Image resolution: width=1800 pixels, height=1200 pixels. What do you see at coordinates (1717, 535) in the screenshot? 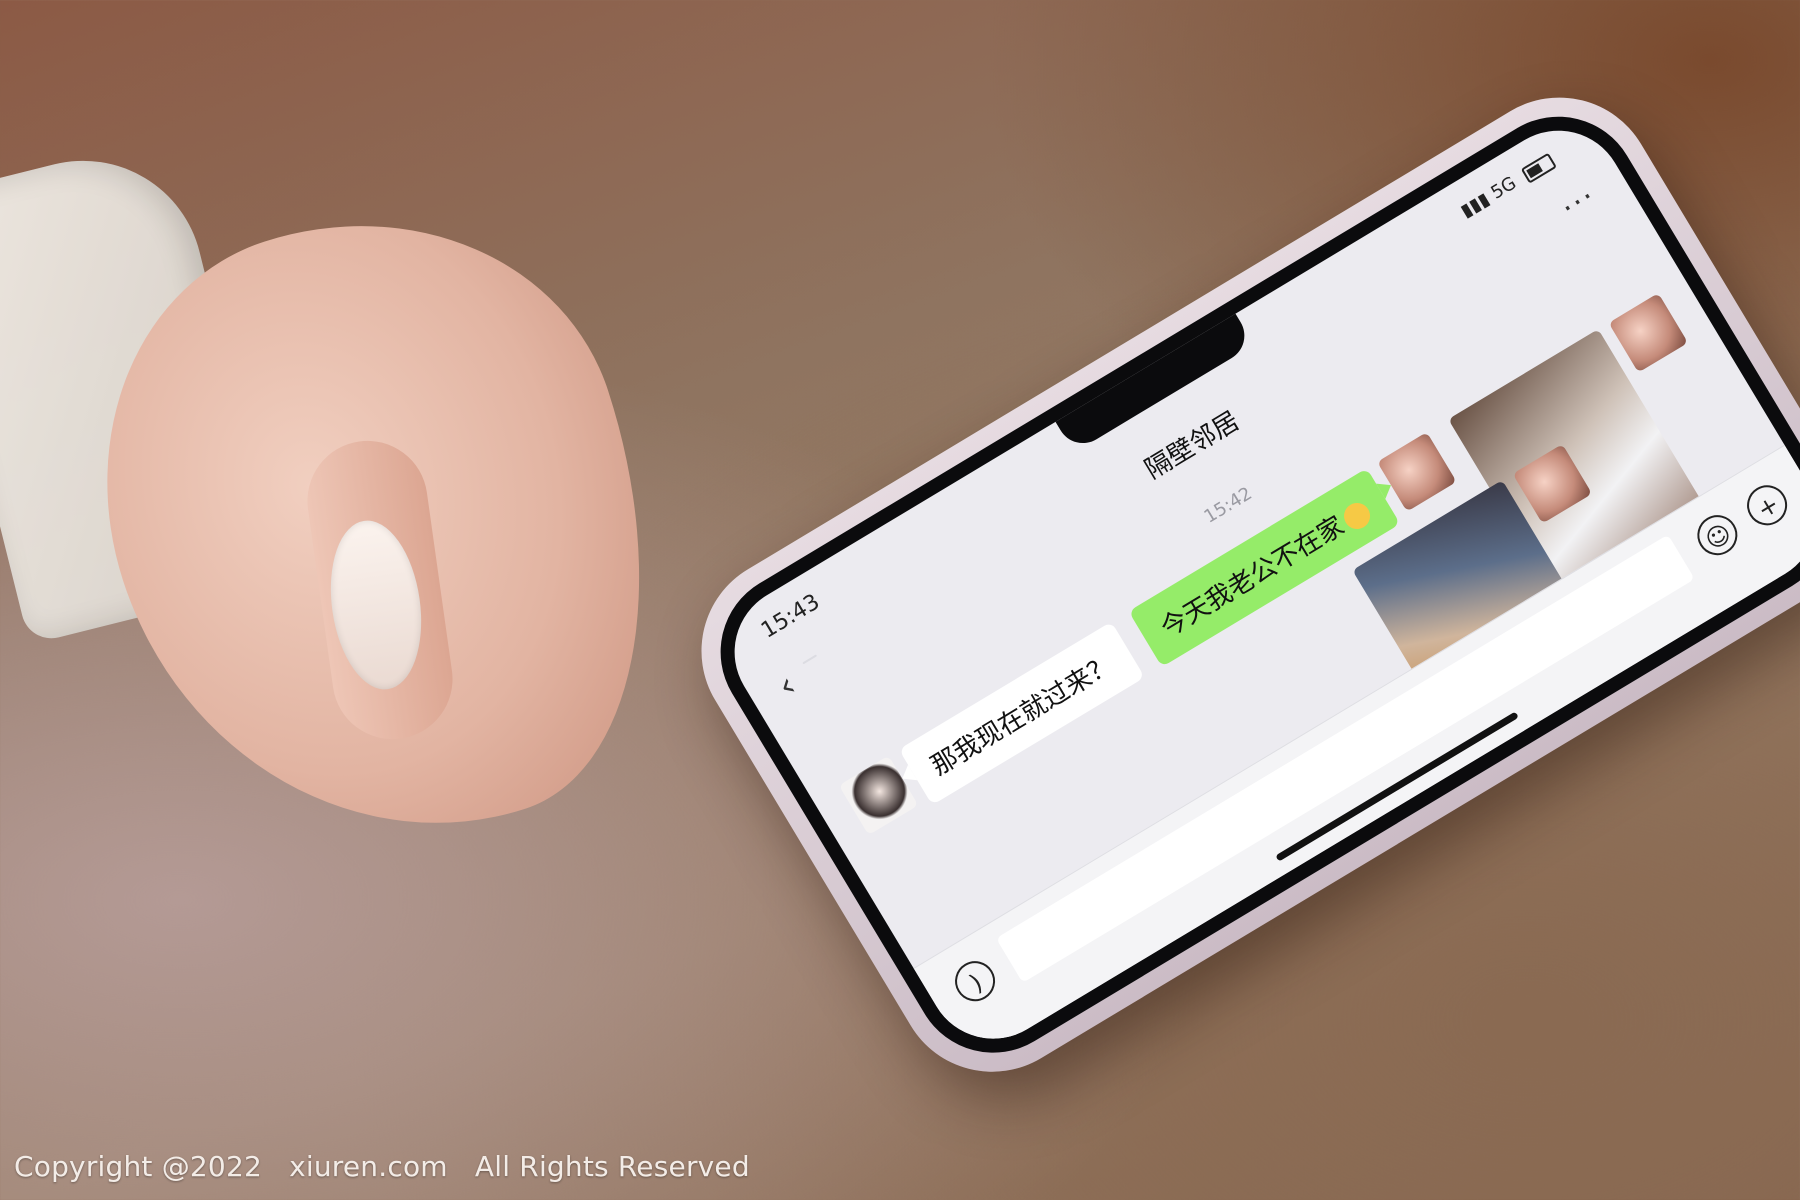
I see `emoji-picker-icon: ☺` at bounding box center [1717, 535].